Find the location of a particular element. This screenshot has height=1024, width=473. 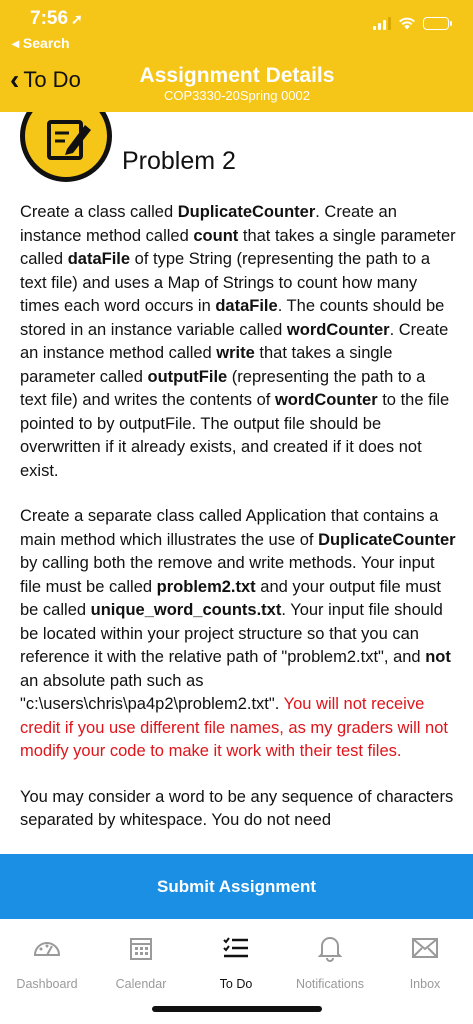

status-time: 7:56 ➚ is located at coordinates (56, 19).